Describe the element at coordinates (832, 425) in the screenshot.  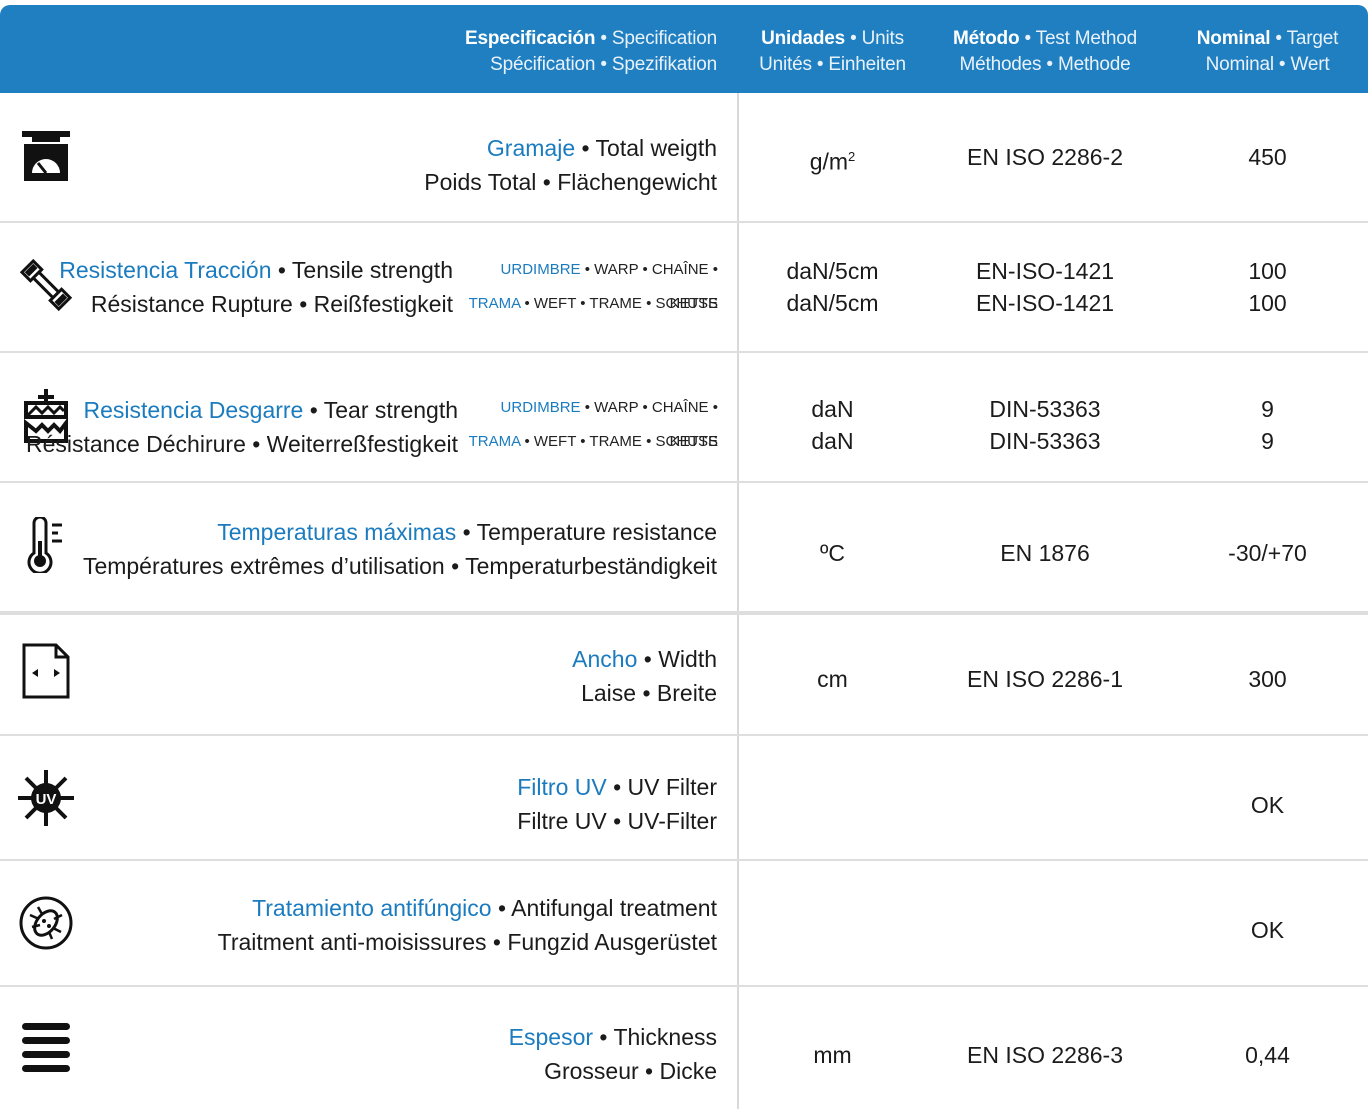
I see `units-value: daN daN` at that location.